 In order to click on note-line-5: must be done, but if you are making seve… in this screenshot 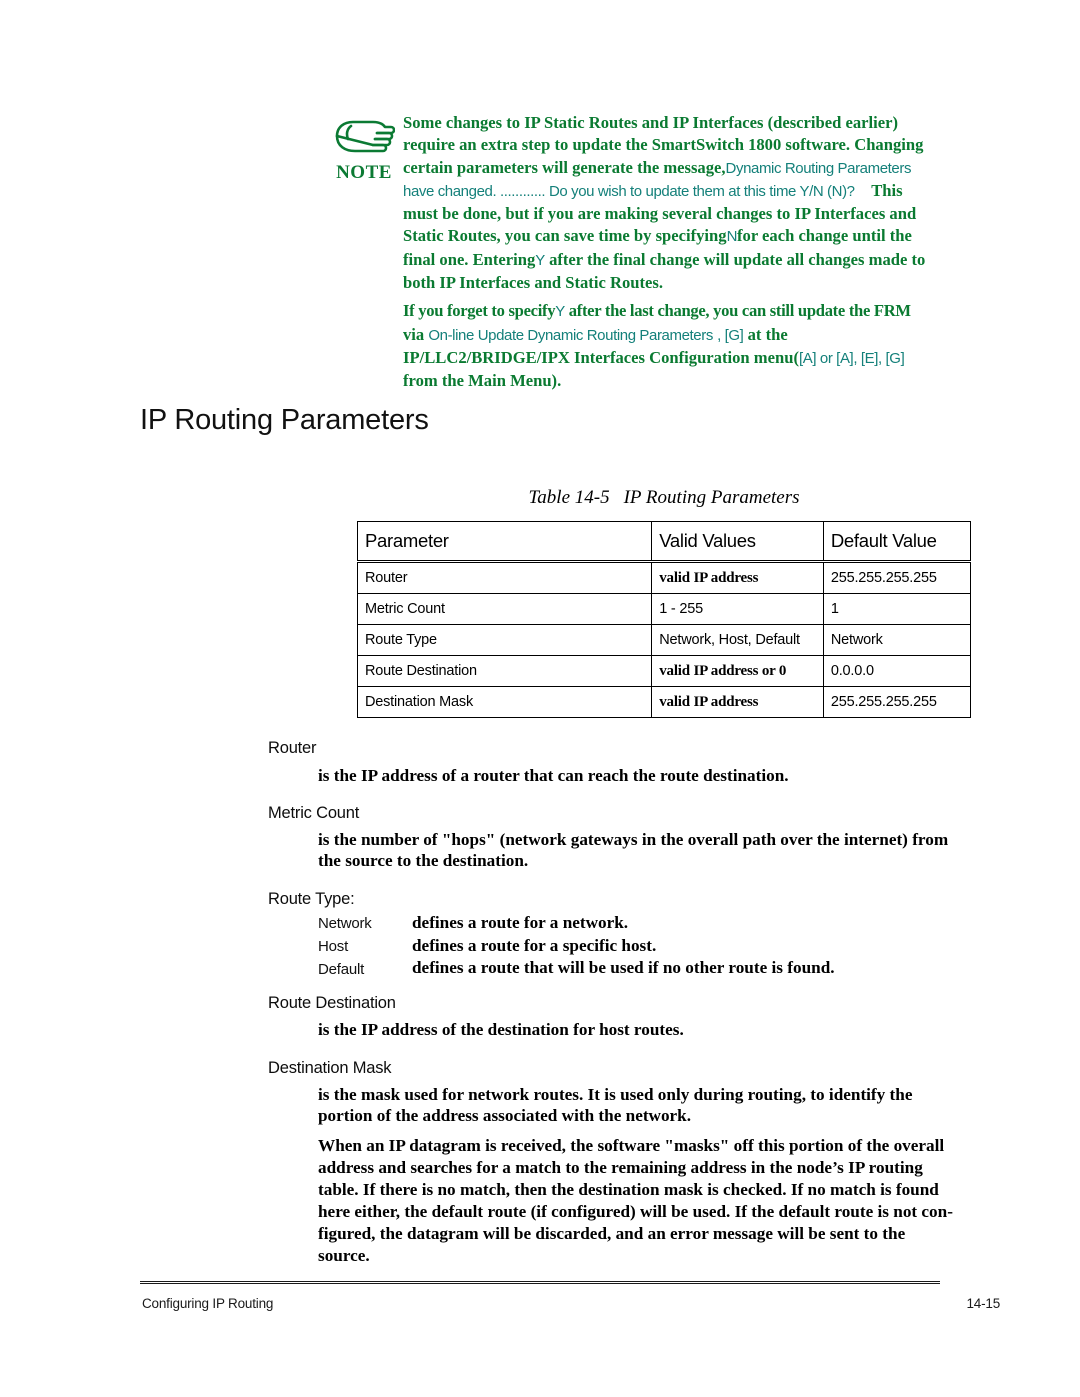, I will do `click(660, 214)`.